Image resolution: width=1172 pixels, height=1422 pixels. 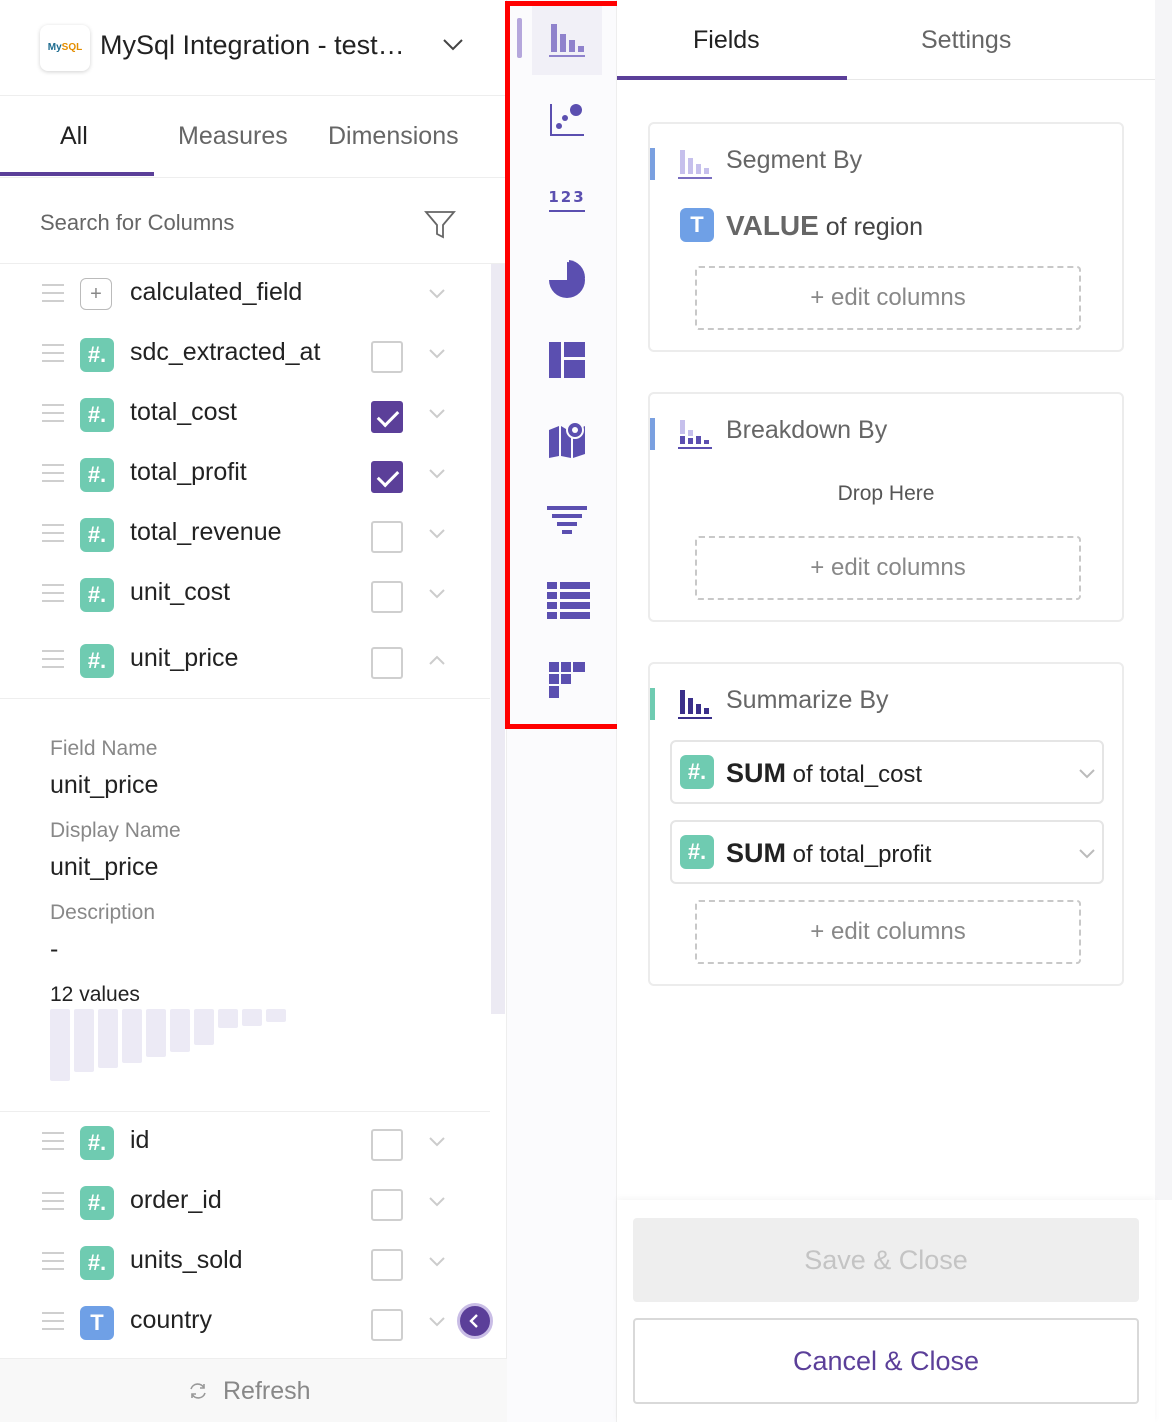 What do you see at coordinates (393, 136) in the screenshot?
I see `tab-dimensions: Dimensions` at bounding box center [393, 136].